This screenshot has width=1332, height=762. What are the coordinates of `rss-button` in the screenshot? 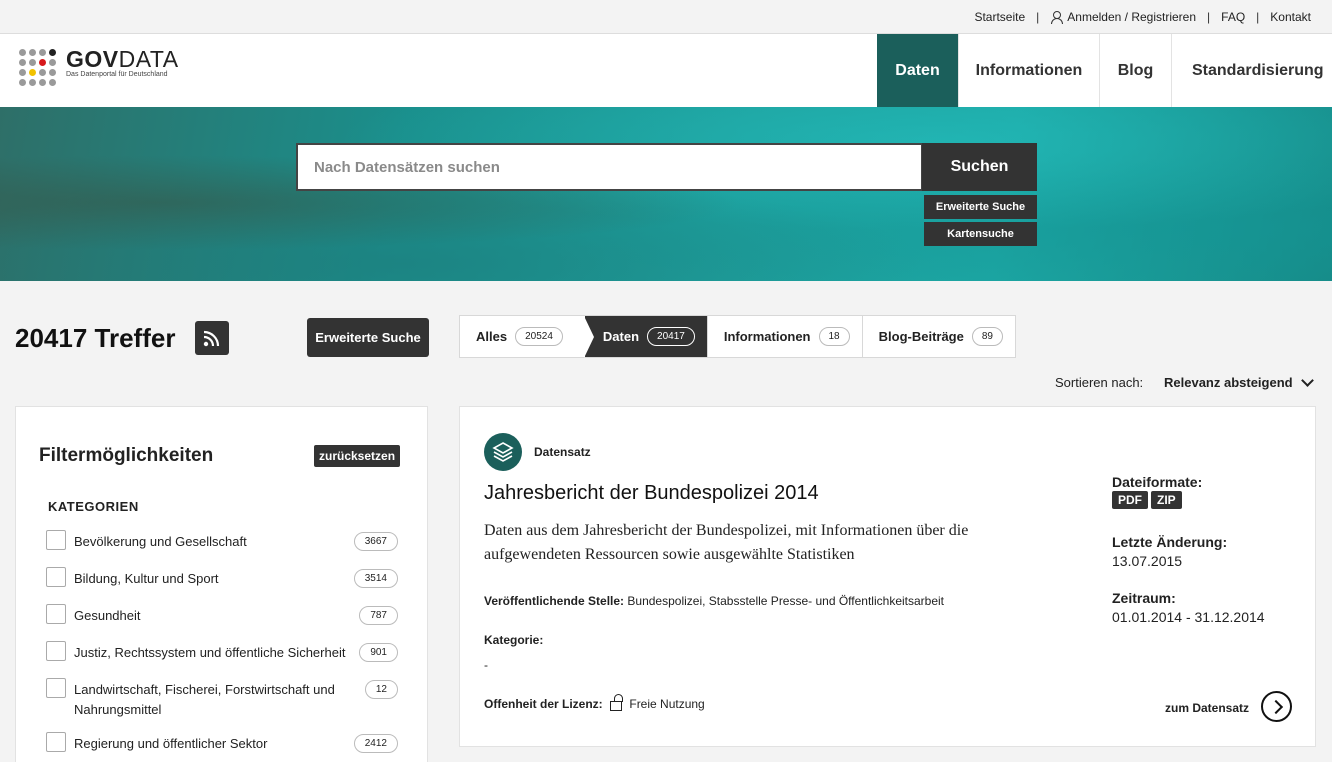 It's located at (212, 338).